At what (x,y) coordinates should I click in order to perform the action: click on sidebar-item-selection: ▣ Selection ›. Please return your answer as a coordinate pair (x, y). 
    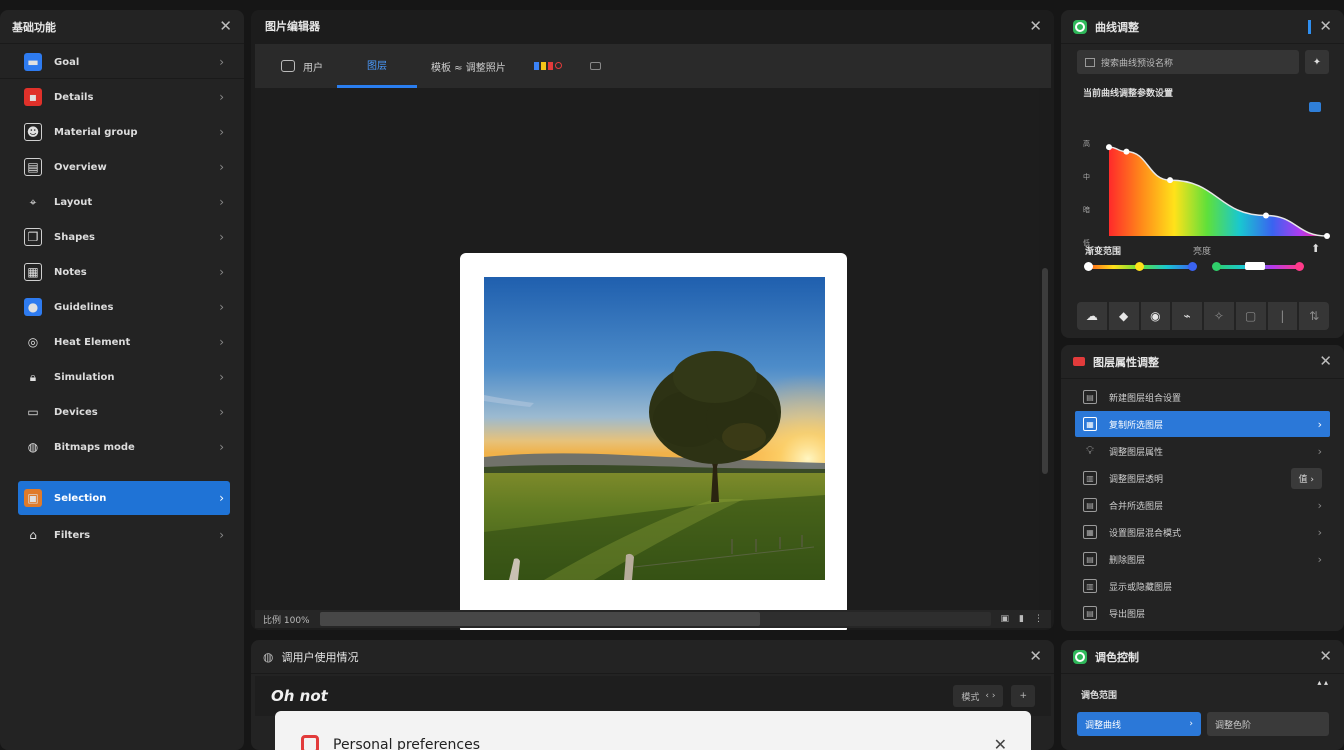
    Looking at the image, I should click on (124, 498).